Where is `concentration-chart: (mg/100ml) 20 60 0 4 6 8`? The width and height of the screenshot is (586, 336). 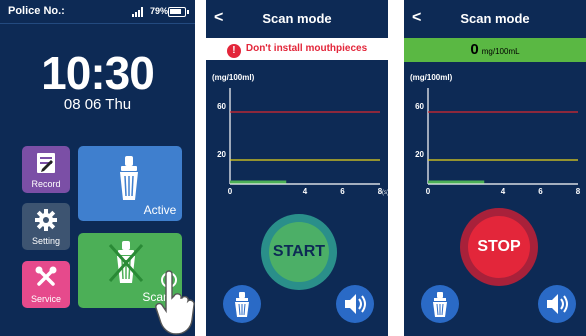
concentration-chart: (mg/100ml) 20 60 0 4 6 8 is located at coordinates (495, 134).